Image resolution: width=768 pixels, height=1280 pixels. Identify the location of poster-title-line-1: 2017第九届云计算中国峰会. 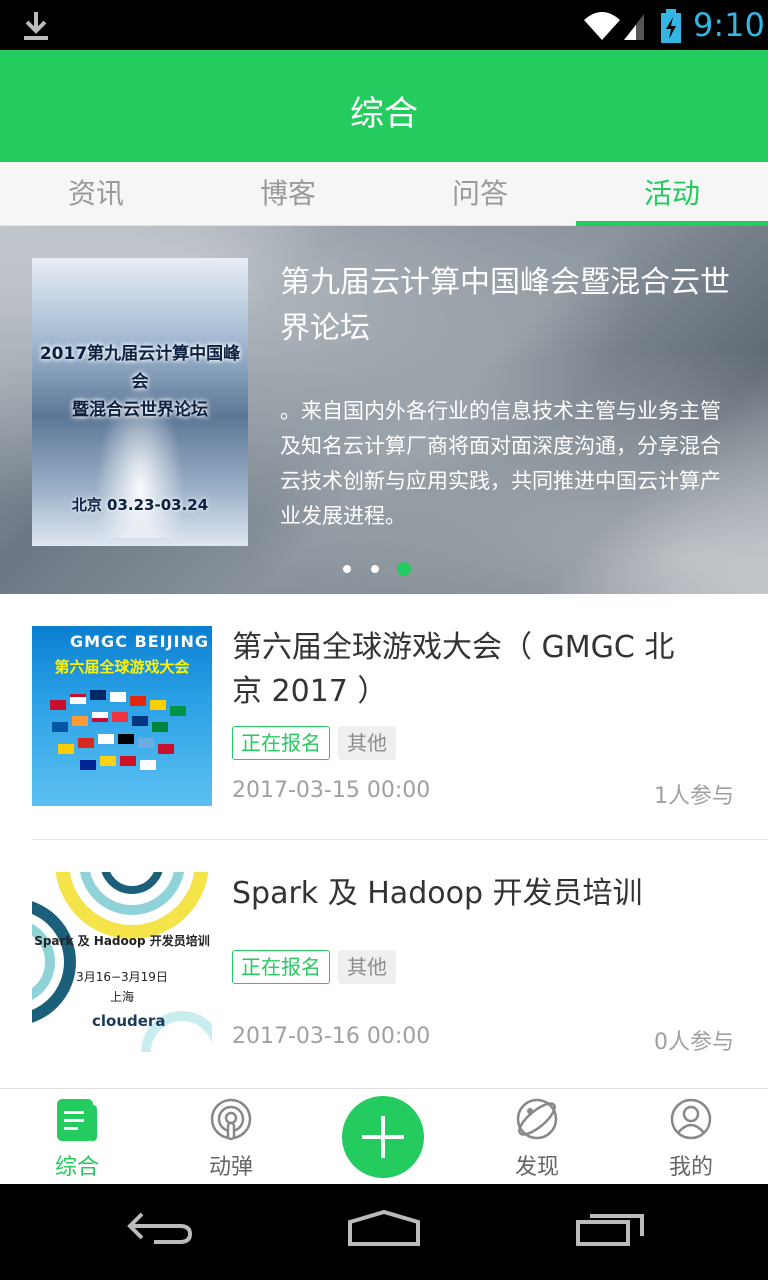
(140, 368).